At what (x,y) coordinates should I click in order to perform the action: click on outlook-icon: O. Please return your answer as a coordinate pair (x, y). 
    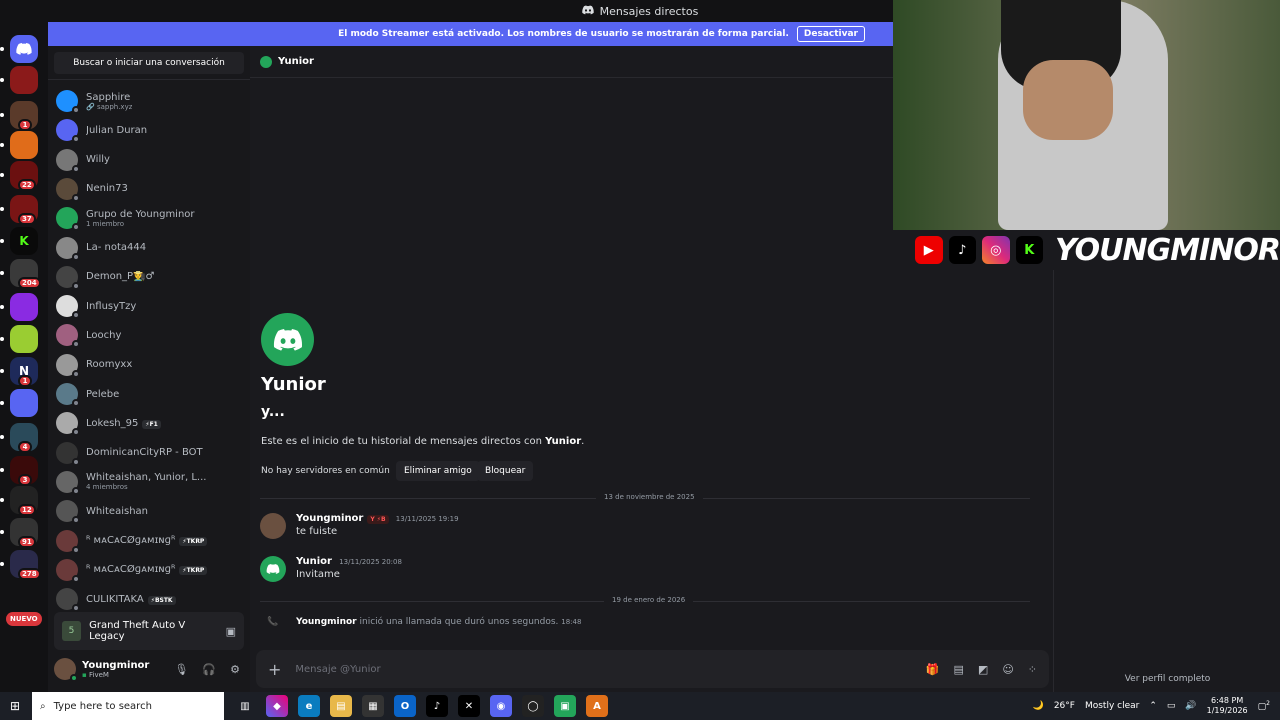
    Looking at the image, I should click on (405, 706).